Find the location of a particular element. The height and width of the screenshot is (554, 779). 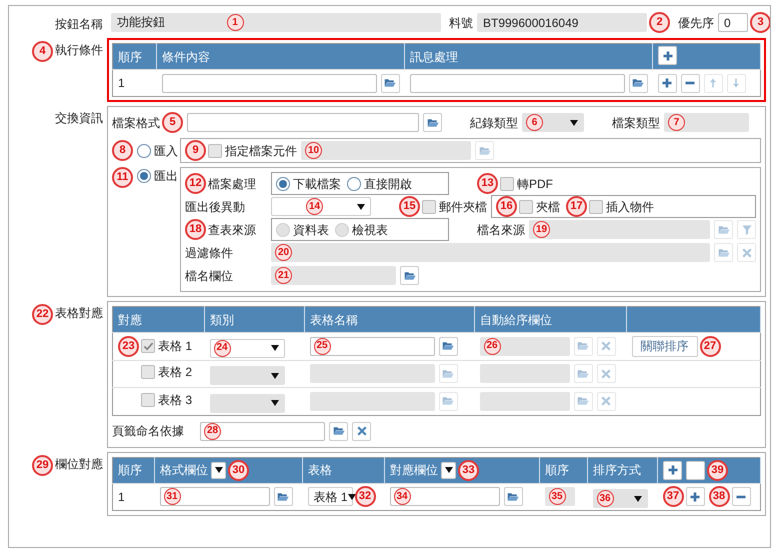

link-sort-button: 關聯排序 is located at coordinates (665, 346).